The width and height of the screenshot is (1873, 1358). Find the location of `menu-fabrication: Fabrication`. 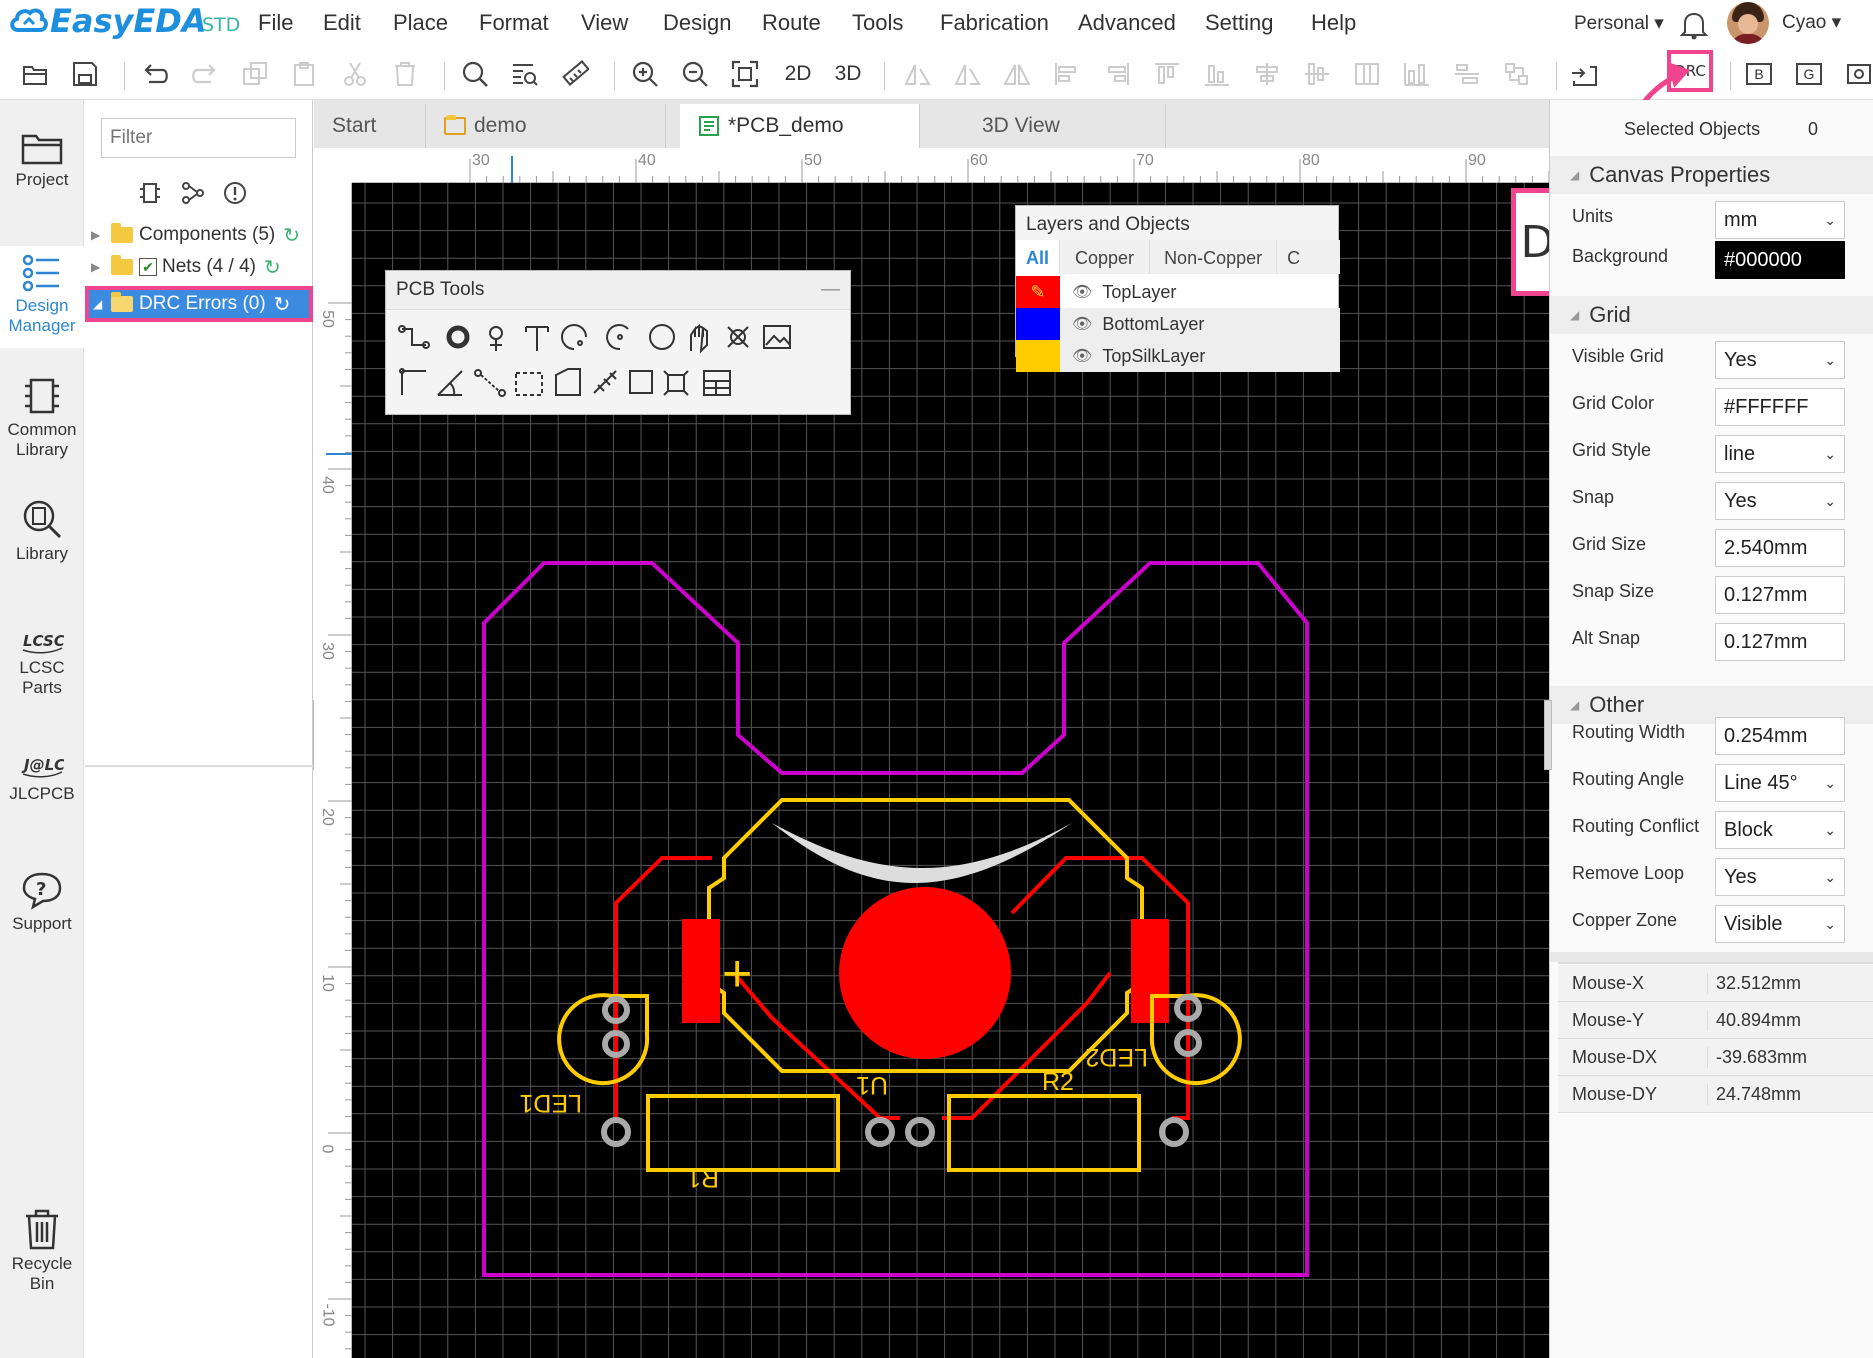

menu-fabrication: Fabrication is located at coordinates (994, 23).